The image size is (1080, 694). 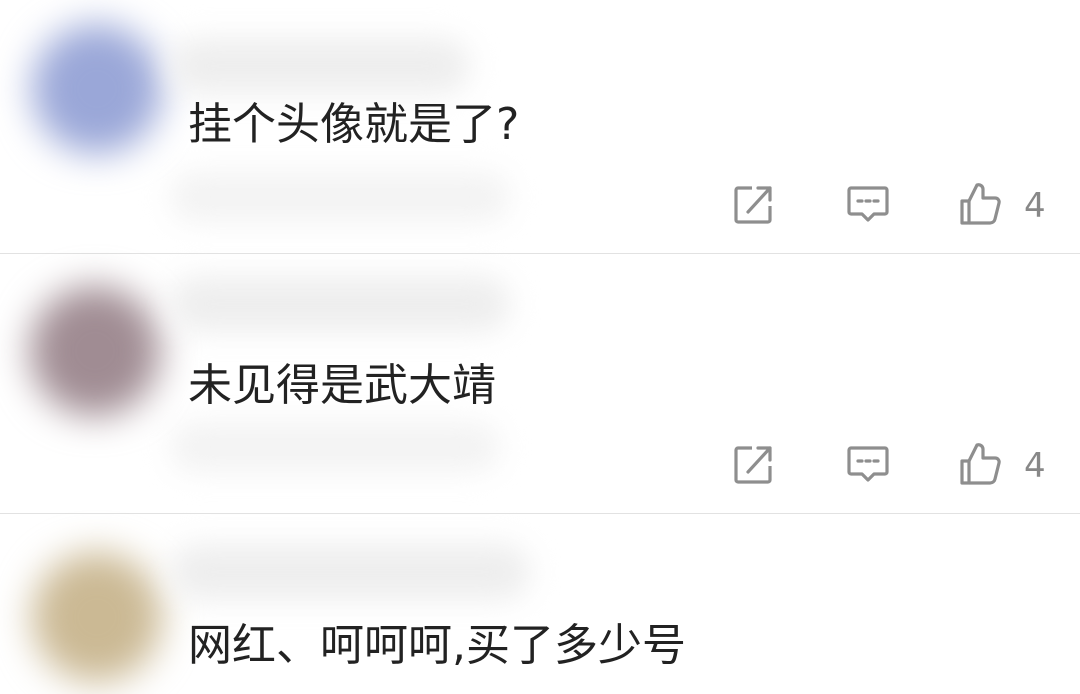 I want to click on comment-text: 网红、呵呵呵,买了多少号, so click(x=437, y=645).